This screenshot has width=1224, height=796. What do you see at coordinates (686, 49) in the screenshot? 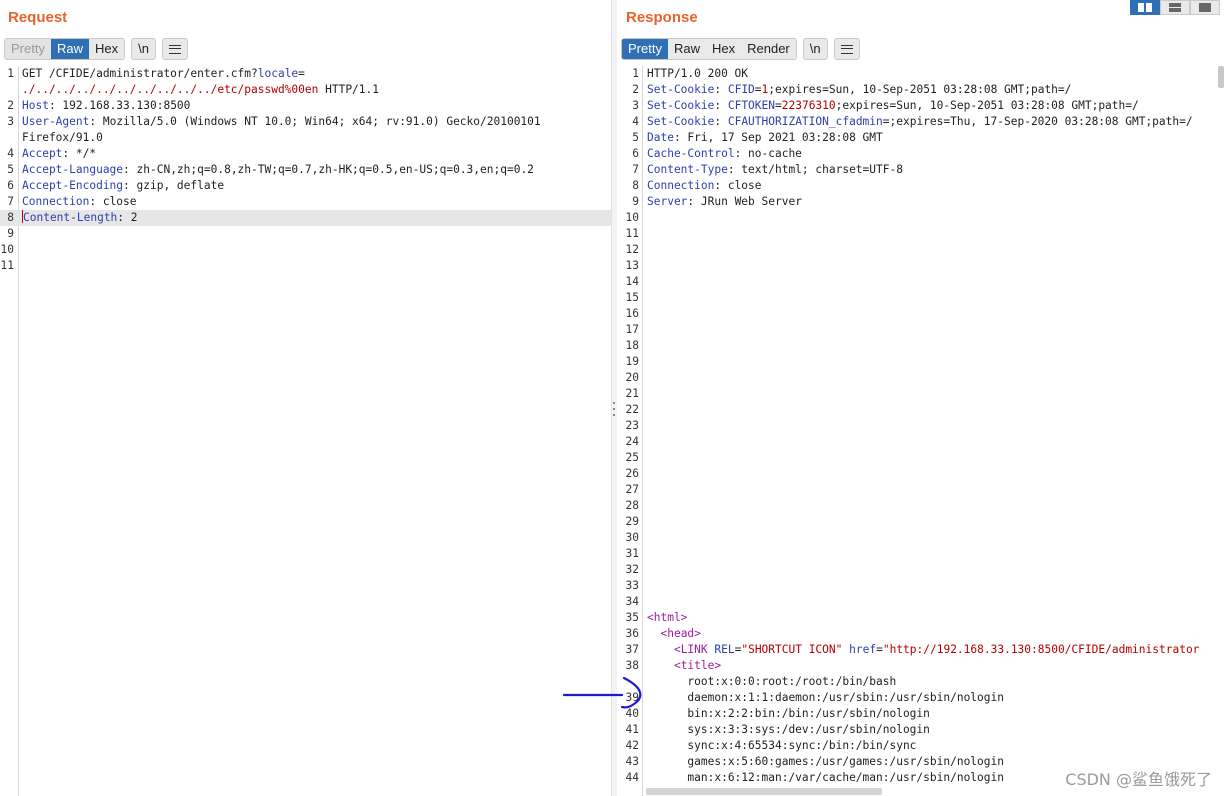
I see `response-tab-raw: Raw` at bounding box center [686, 49].